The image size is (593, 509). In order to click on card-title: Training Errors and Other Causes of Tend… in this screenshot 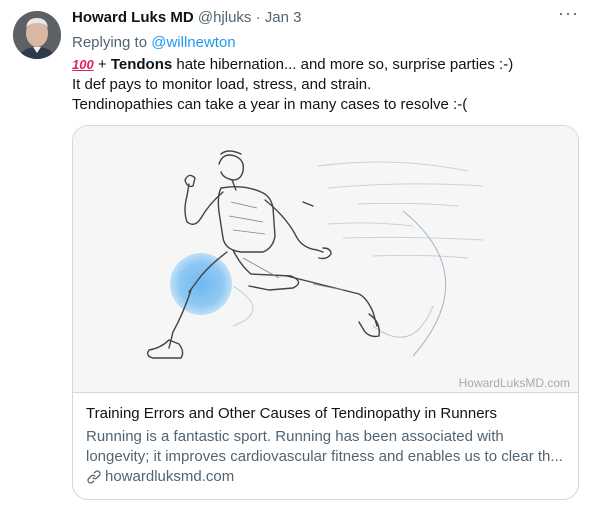, I will do `click(291, 413)`.